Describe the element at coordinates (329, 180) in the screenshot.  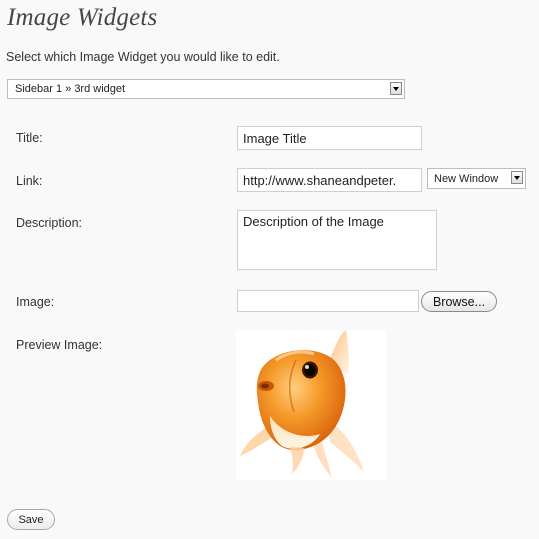
I see `link-input` at that location.